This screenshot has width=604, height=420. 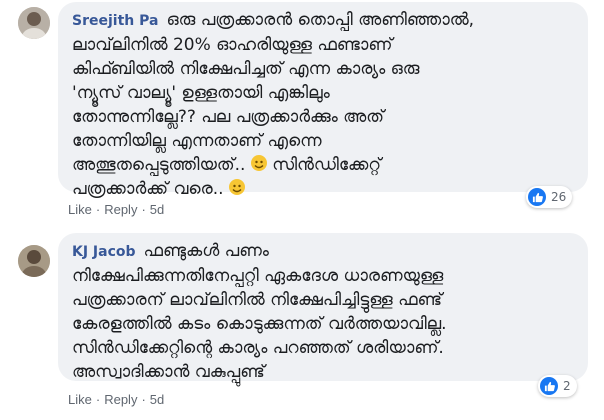 What do you see at coordinates (559, 197) in the screenshot?
I see `reaction-count: 26` at bounding box center [559, 197].